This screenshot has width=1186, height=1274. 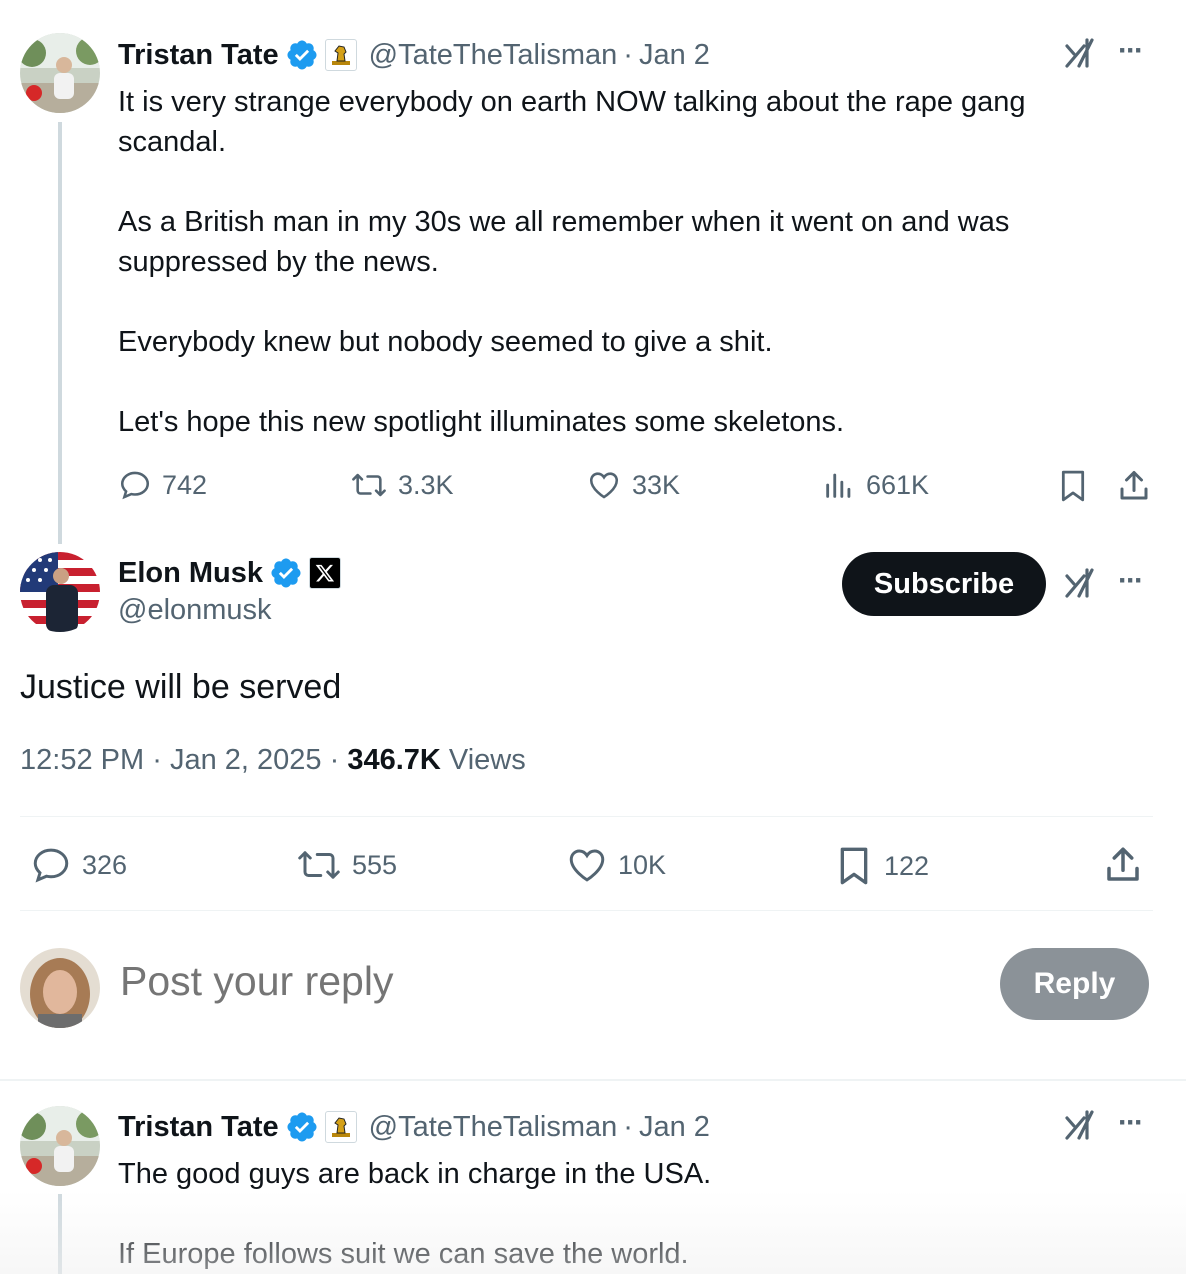 What do you see at coordinates (82, 760) in the screenshot?
I see `tweet-time: 12:52 PM` at bounding box center [82, 760].